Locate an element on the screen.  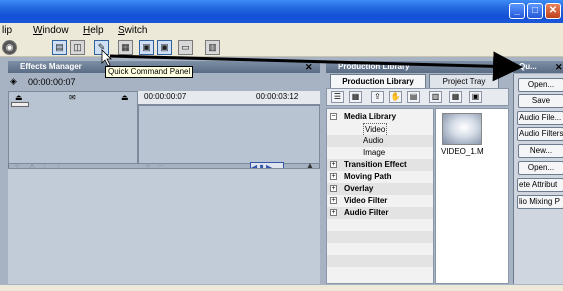
tab-production-library: Production Library is located at coordinates (378, 81).